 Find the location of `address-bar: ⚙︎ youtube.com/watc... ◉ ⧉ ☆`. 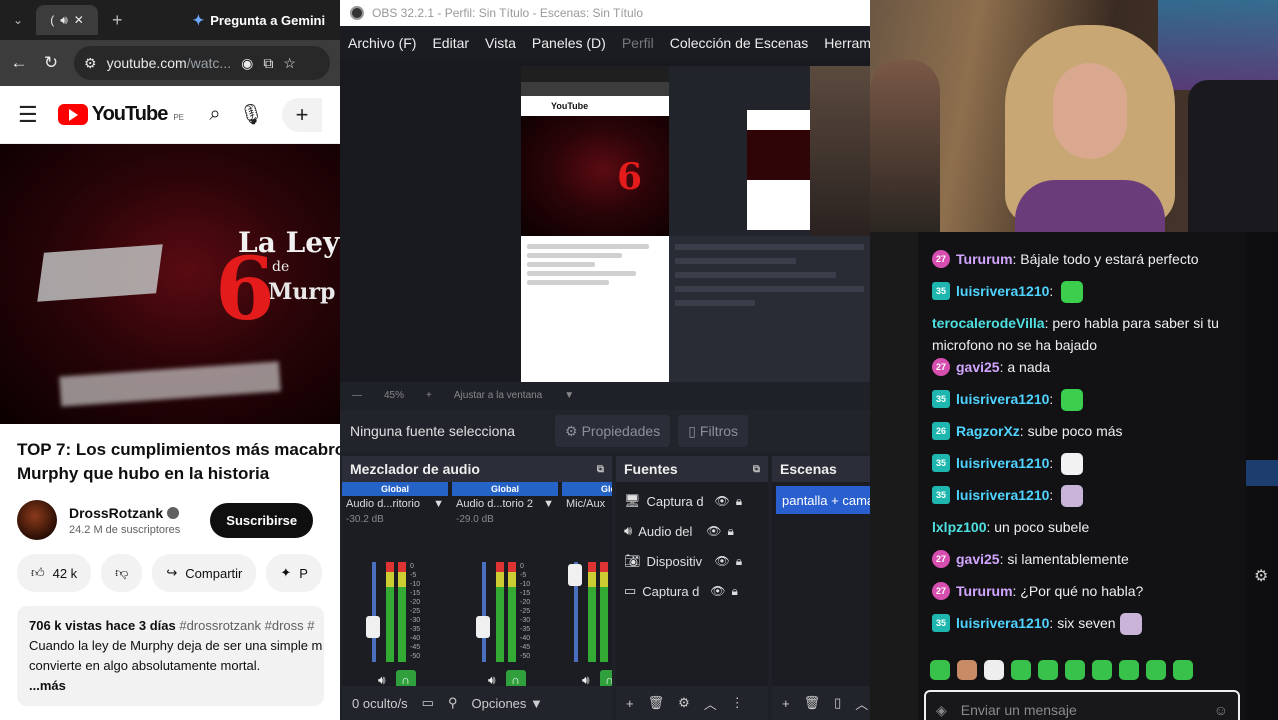

address-bar: ⚙︎ youtube.com/watc... ◉ ⧉ ☆ is located at coordinates (202, 63).